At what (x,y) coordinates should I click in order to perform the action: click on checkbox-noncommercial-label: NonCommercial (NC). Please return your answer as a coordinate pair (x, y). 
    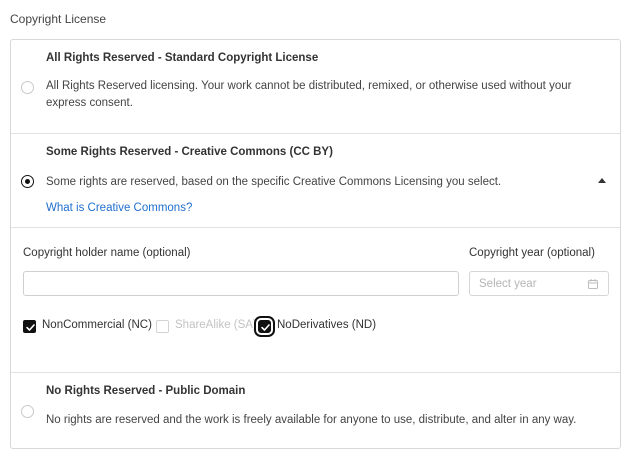
    Looking at the image, I should click on (97, 325).